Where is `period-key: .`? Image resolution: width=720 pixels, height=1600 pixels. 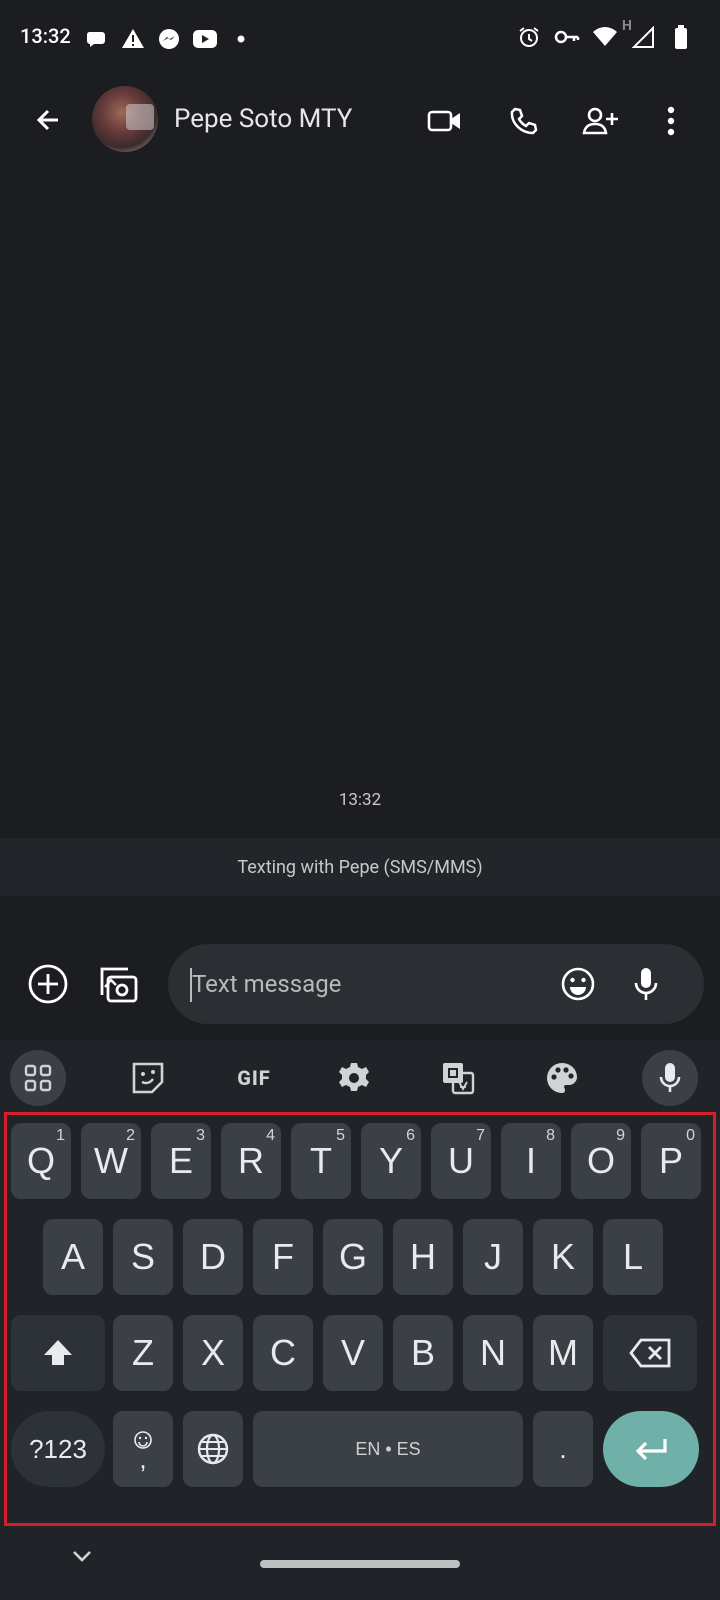
period-key: . is located at coordinates (563, 1449).